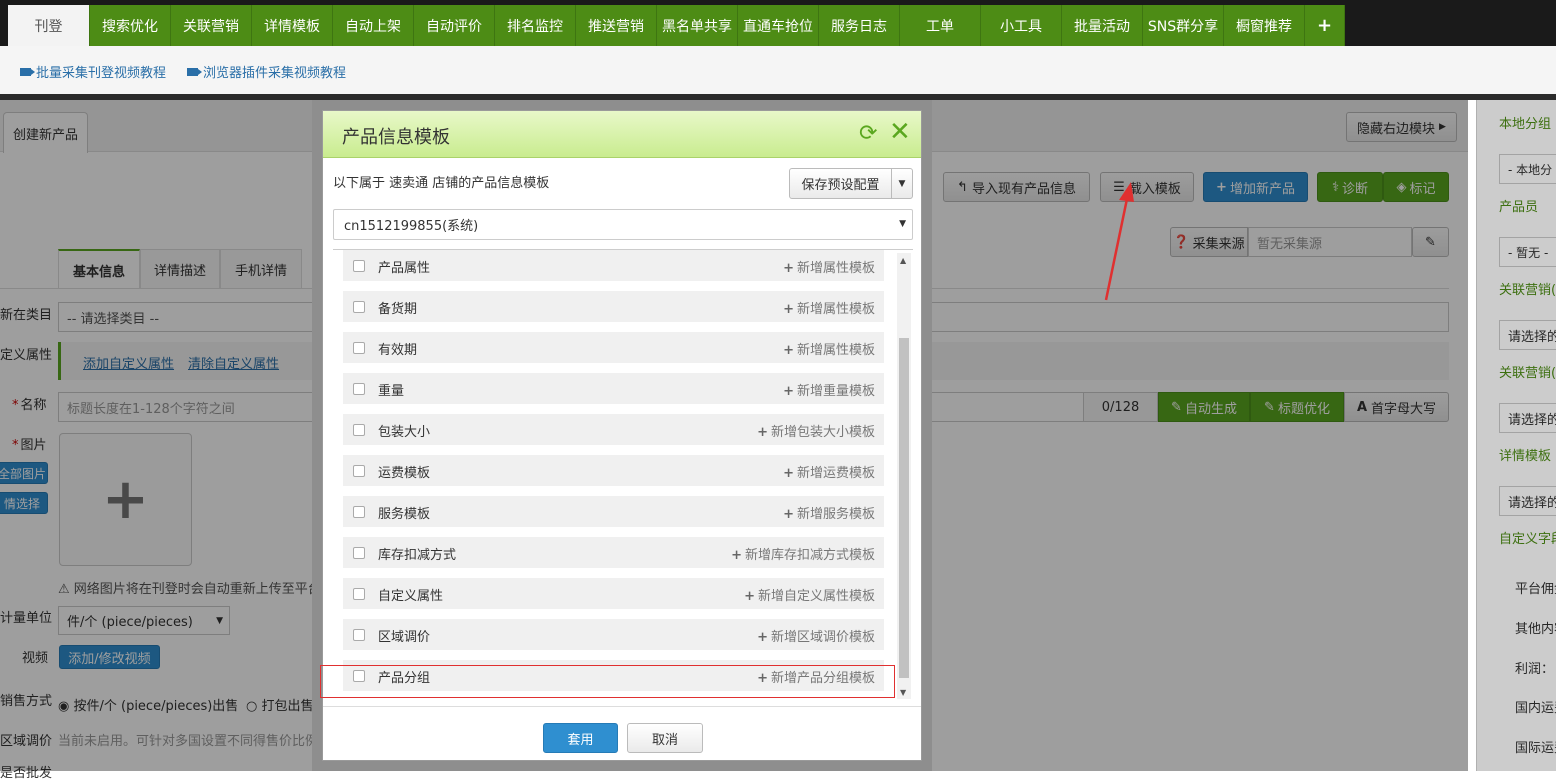 The image size is (1556, 781). I want to click on nav-tab-sns-share: SNS群分享, so click(1183, 25).